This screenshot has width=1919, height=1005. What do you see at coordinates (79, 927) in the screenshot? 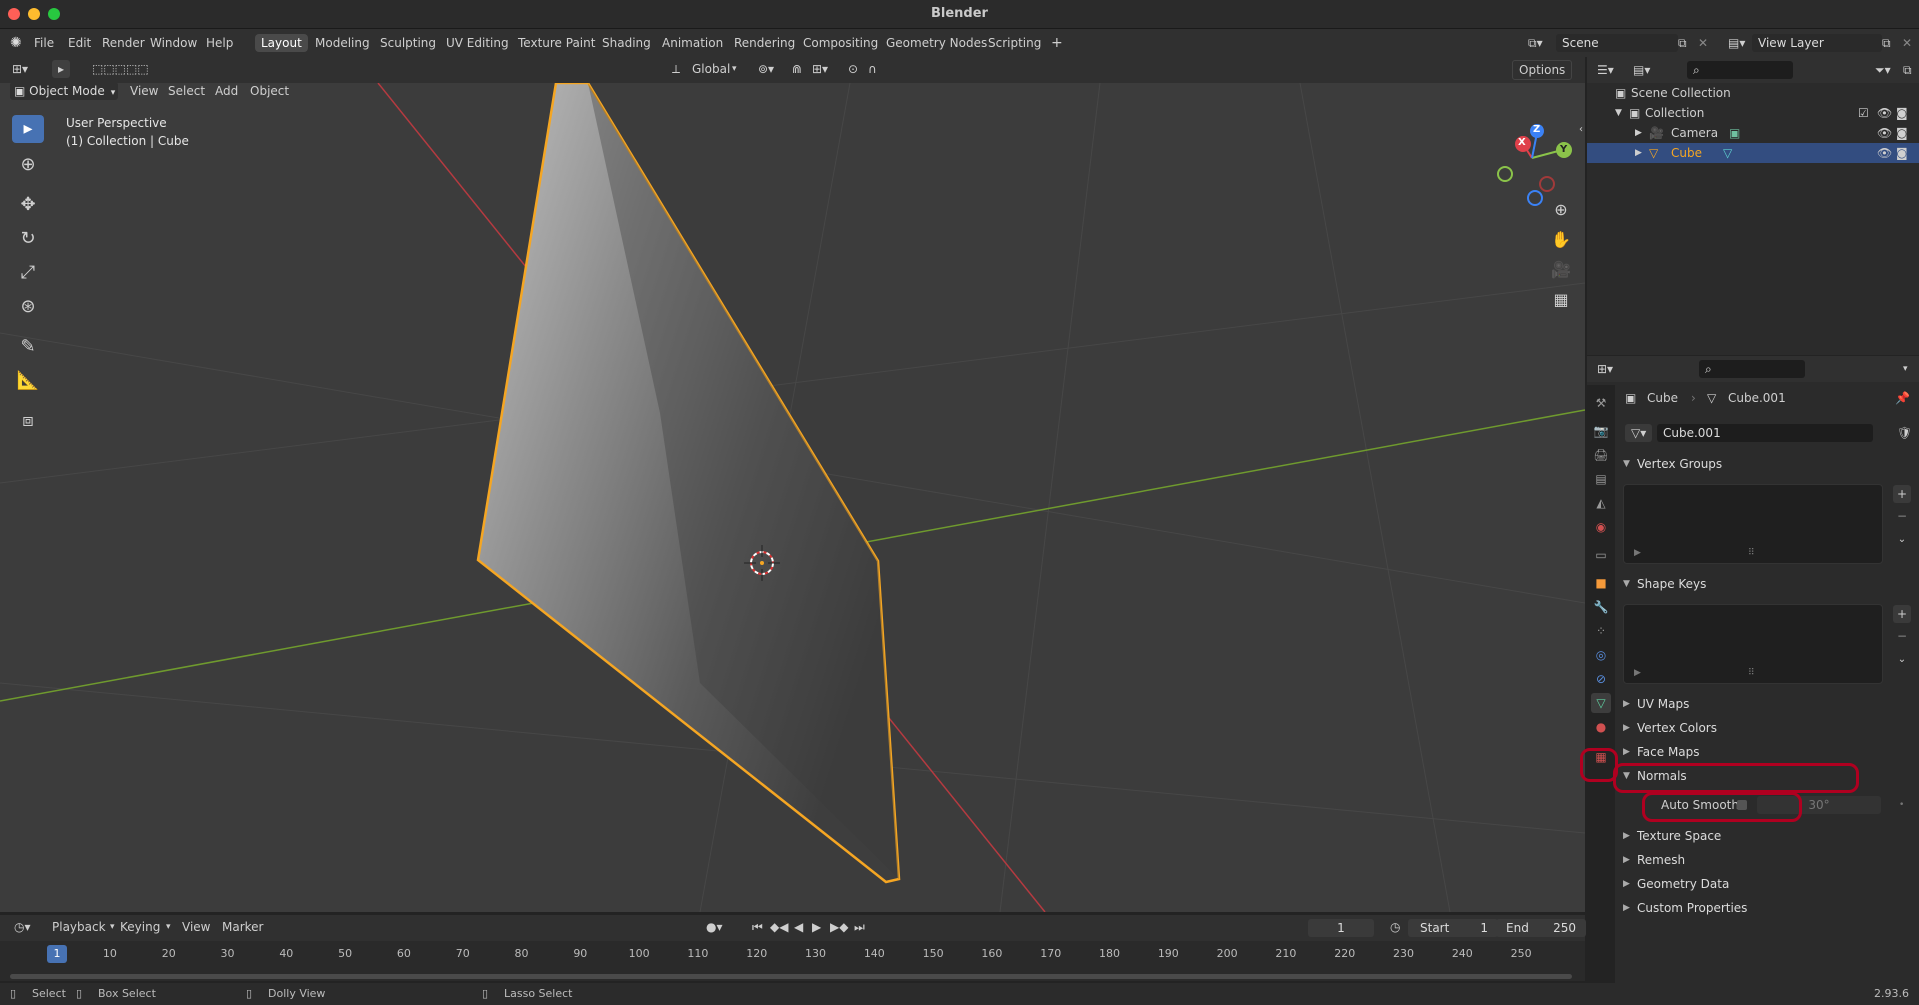
I see `timeline-menu-playback: Playback` at bounding box center [79, 927].